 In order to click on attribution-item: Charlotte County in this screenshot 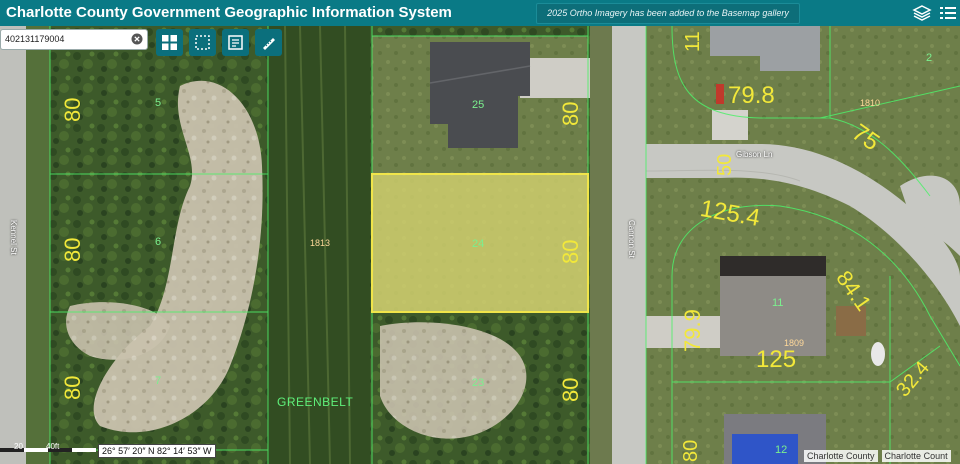, I will do `click(841, 456)`.